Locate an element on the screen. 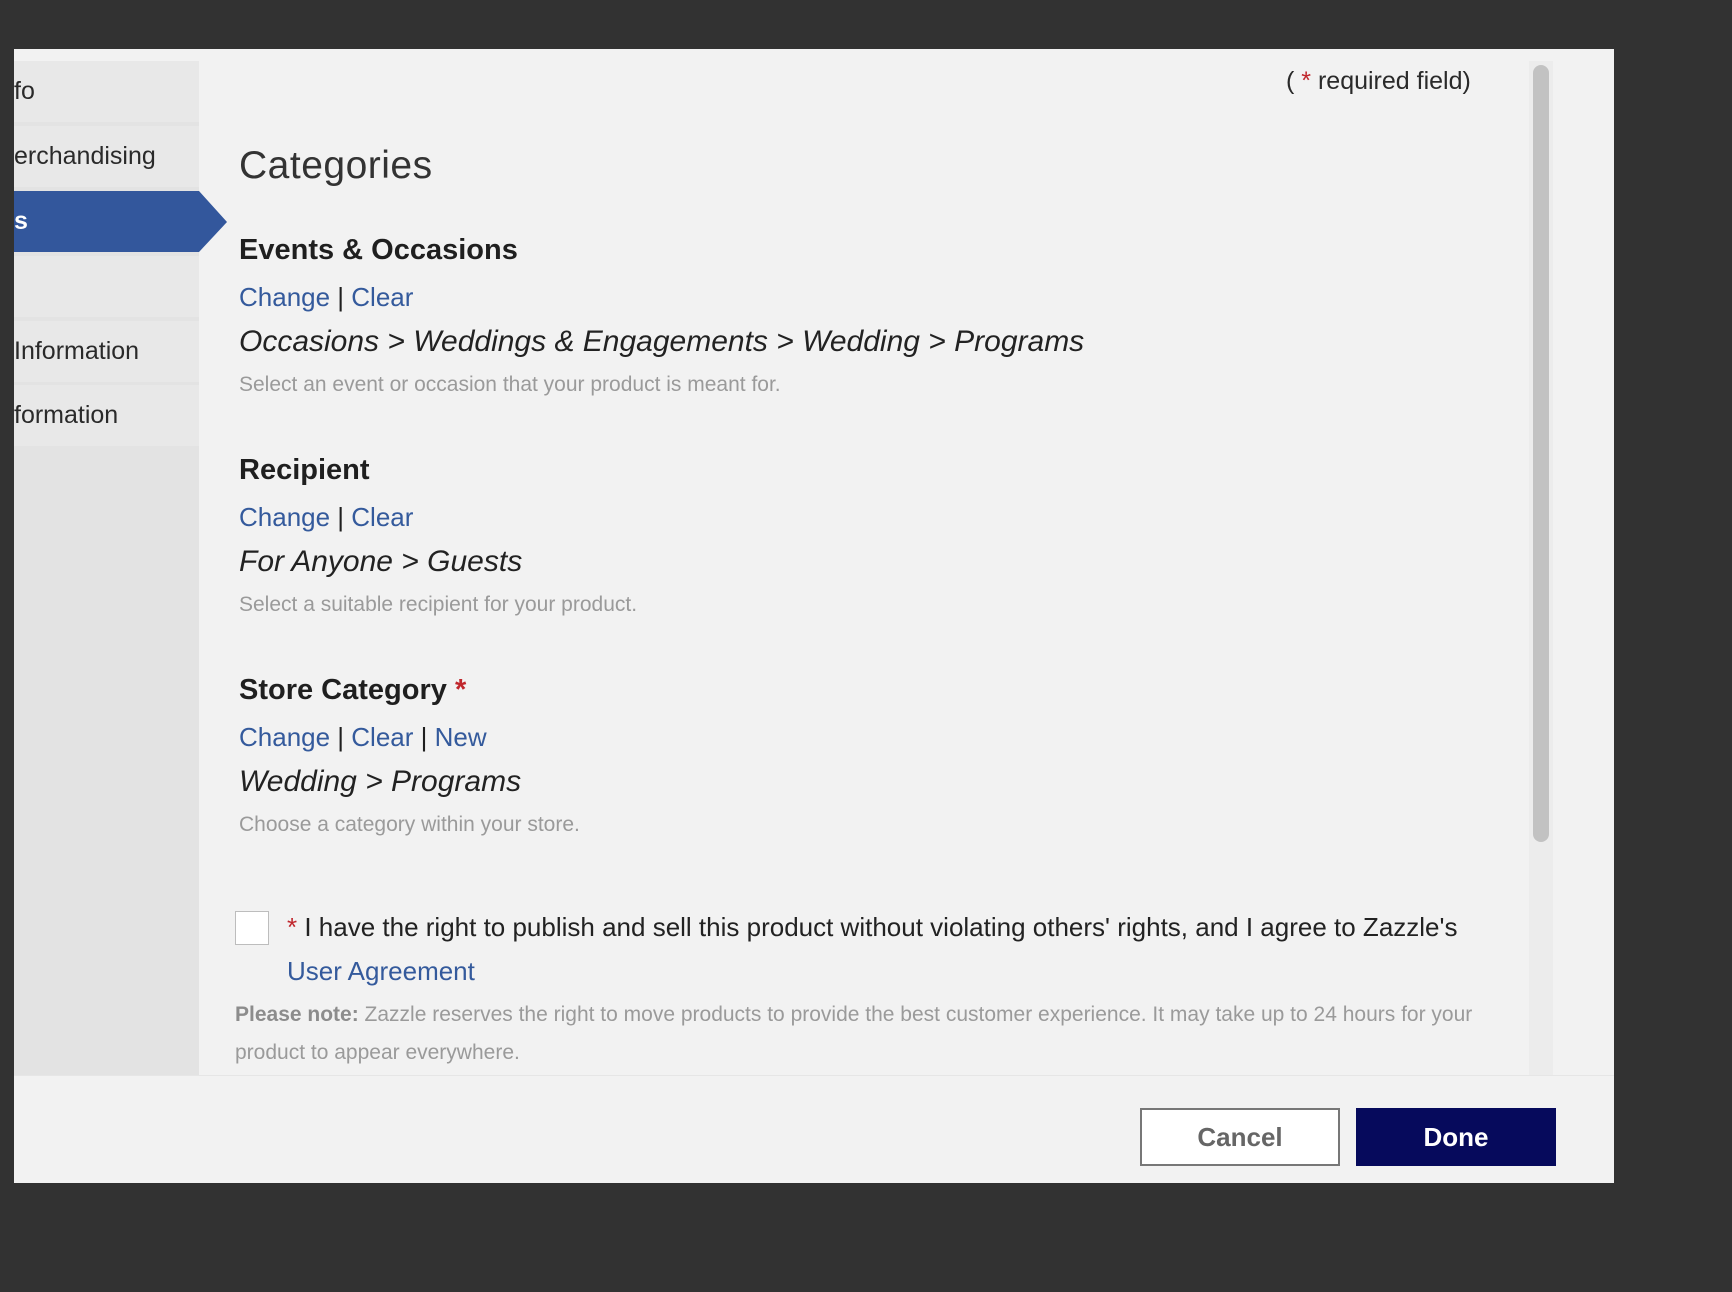  sidebar-item-information: Information is located at coordinates (106, 351).